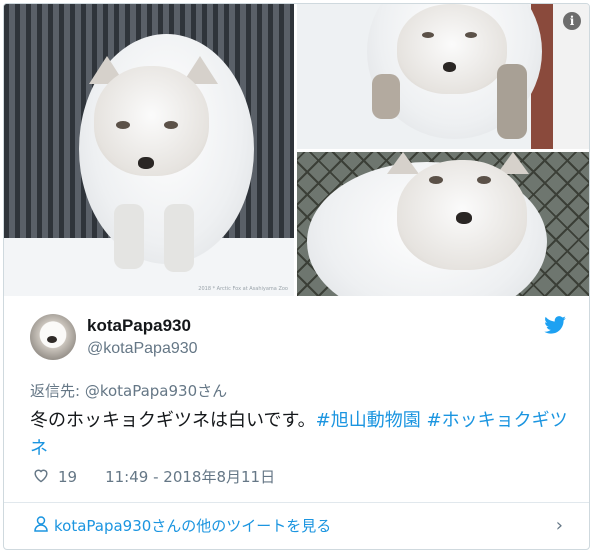 This screenshot has height=553, width=592. I want to click on tweet-timestamp: 11:49 - 2018年8月11日, so click(190, 476).